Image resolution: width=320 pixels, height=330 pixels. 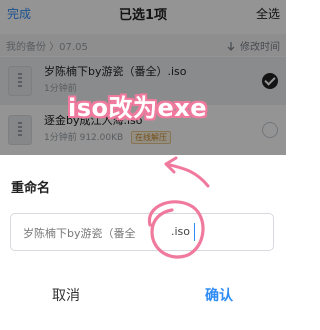 I want to click on confirm-button: 确认, so click(x=219, y=295).